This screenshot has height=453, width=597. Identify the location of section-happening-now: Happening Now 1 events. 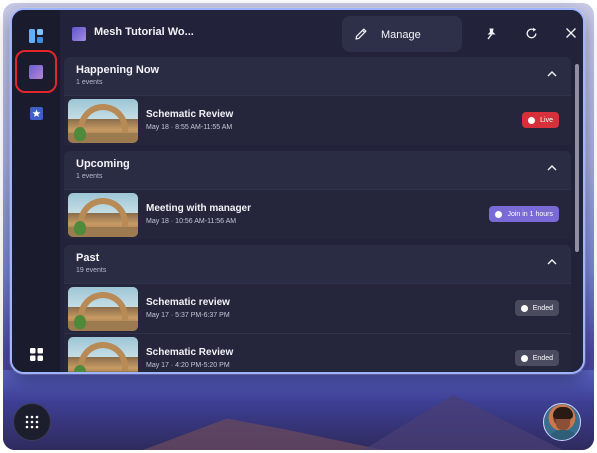
(317, 76).